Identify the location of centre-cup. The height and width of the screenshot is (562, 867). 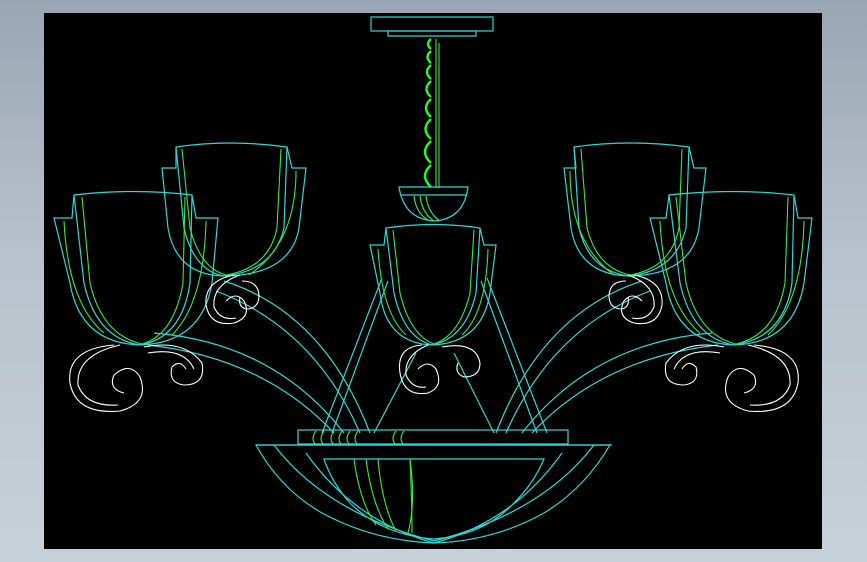
(433, 204).